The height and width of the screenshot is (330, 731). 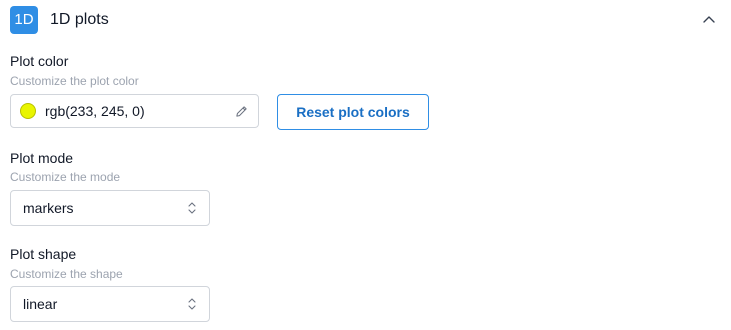 I want to click on reset-plot-colors-button: Reset plot colors, so click(x=353, y=112).